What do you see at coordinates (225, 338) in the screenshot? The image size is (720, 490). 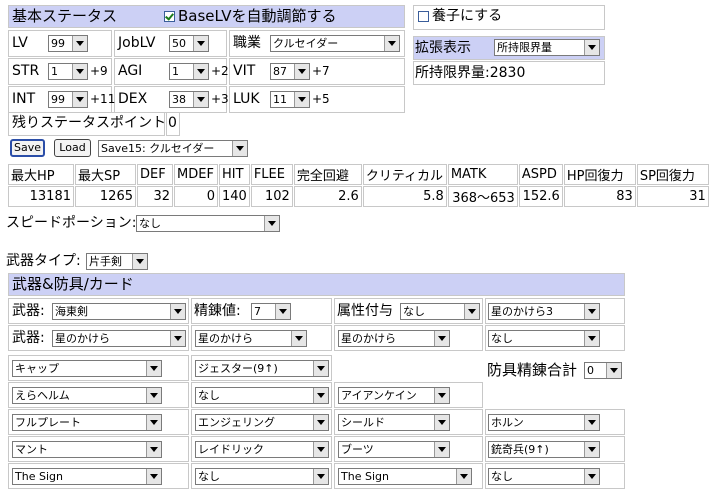 I see `weapon2-card2-value: 星のかけら` at bounding box center [225, 338].